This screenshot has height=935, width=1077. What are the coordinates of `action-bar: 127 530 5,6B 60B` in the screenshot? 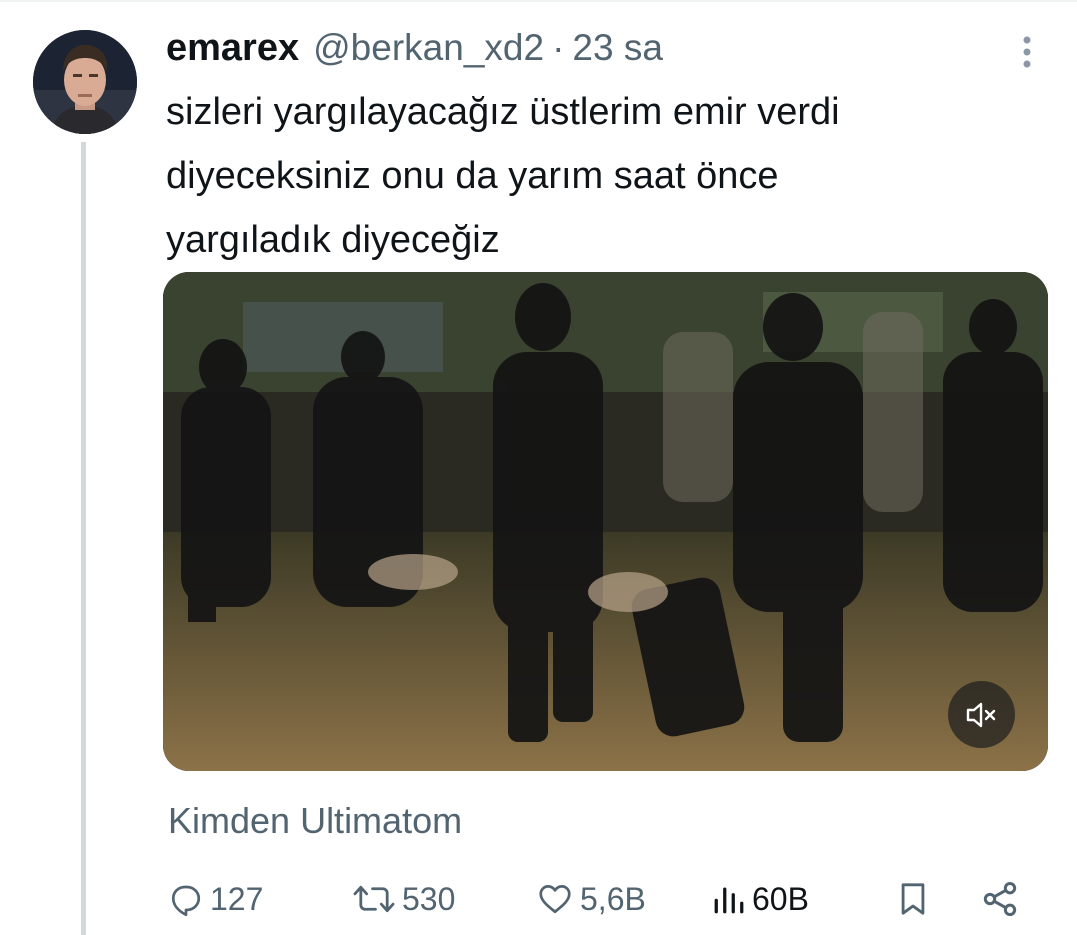 It's located at (601, 899).